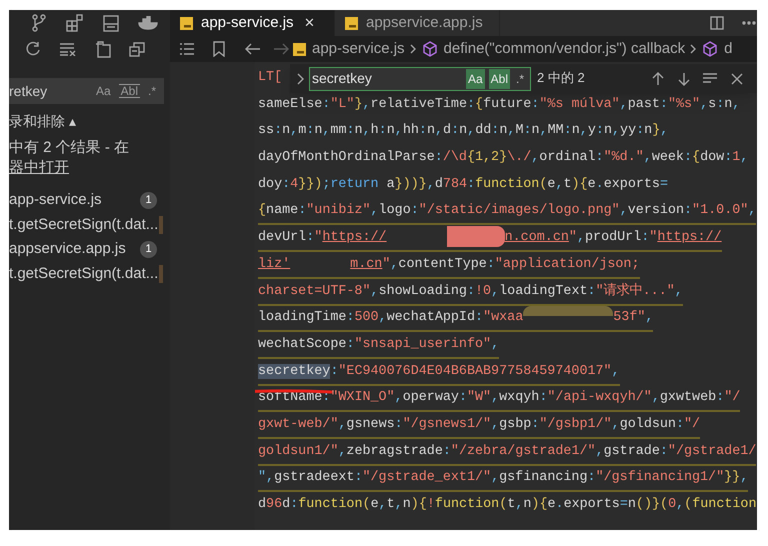 The width and height of the screenshot is (768, 546). What do you see at coordinates (74, 200) in the screenshot?
I see `result-file: app-service.js` at bounding box center [74, 200].